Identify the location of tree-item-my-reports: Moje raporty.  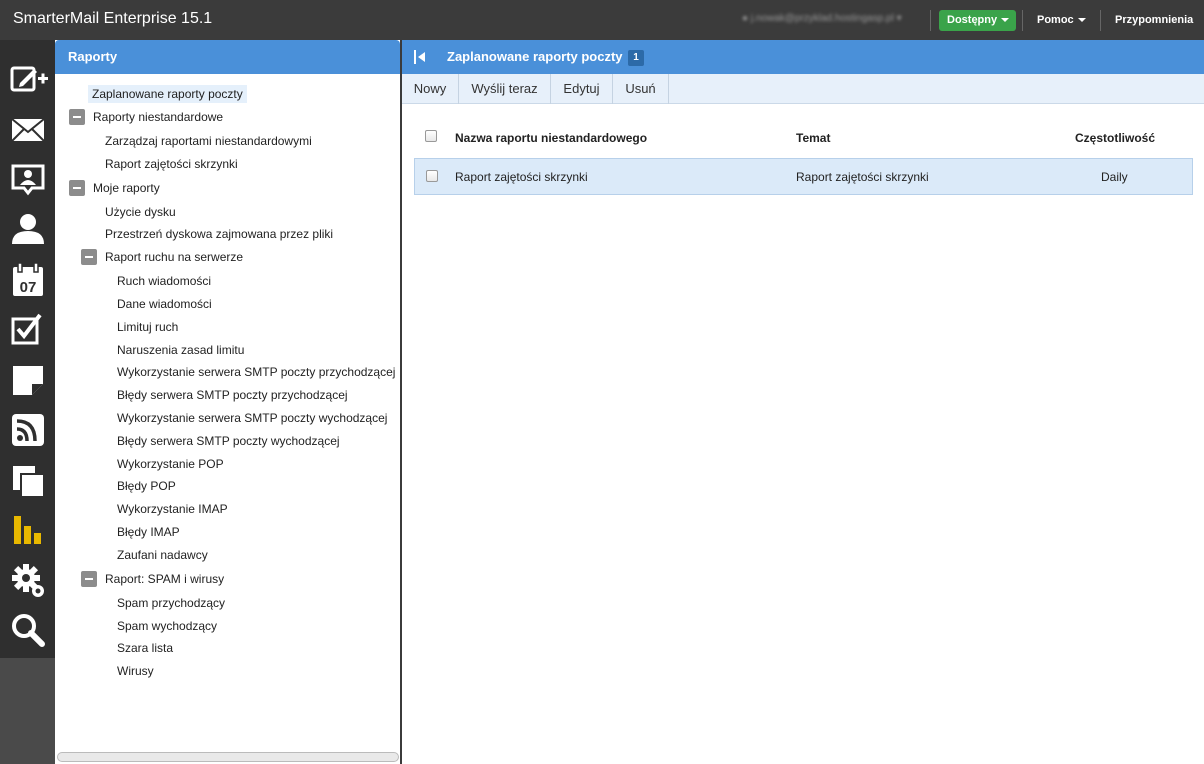
(126, 188).